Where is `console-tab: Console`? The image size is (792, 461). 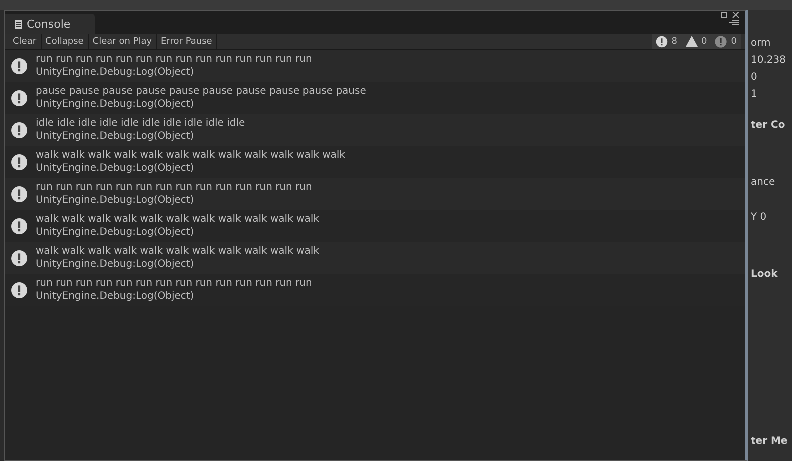
console-tab: Console is located at coordinates (50, 24).